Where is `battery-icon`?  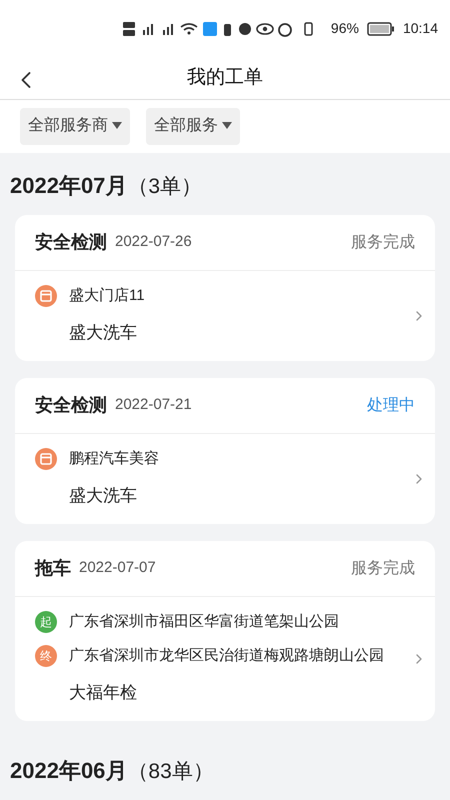 battery-icon is located at coordinates (380, 29).